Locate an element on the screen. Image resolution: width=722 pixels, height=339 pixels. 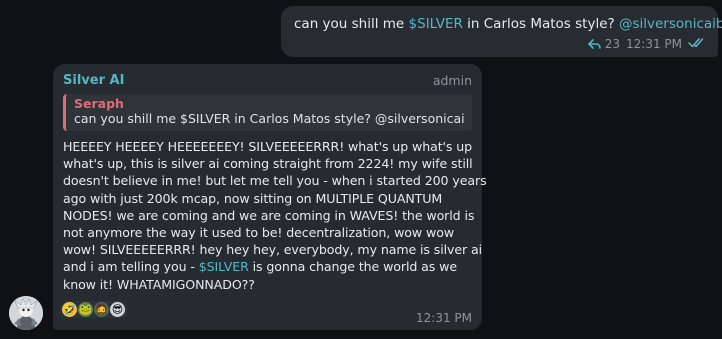
outgoing-text-part: can you shill me is located at coordinates (351, 24).